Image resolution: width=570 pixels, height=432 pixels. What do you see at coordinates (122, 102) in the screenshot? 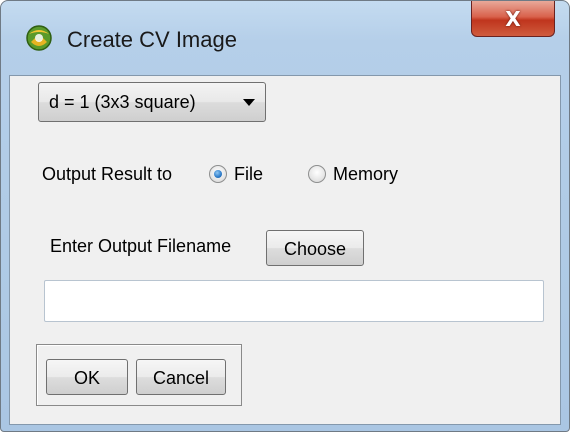
I see `dropdown-selected-value: d = 1 (3x3 square)` at bounding box center [122, 102].